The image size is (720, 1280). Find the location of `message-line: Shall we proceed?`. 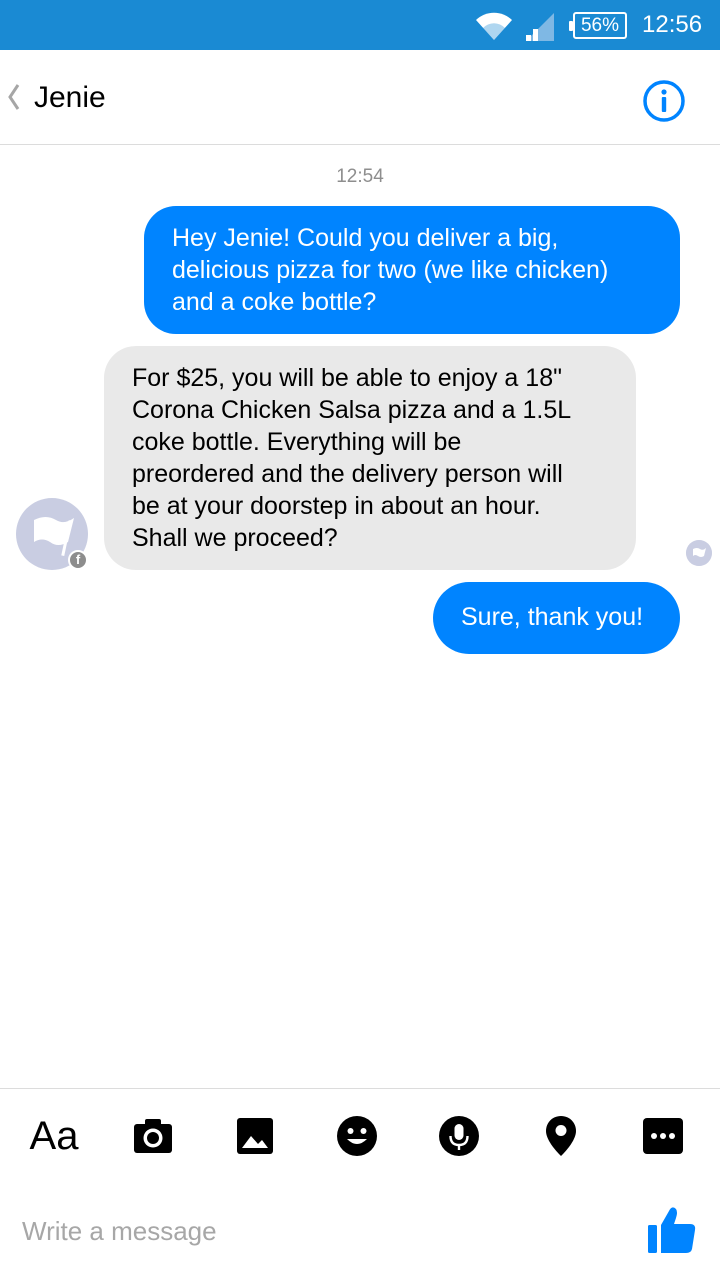

message-line: Shall we proceed? is located at coordinates (235, 538).